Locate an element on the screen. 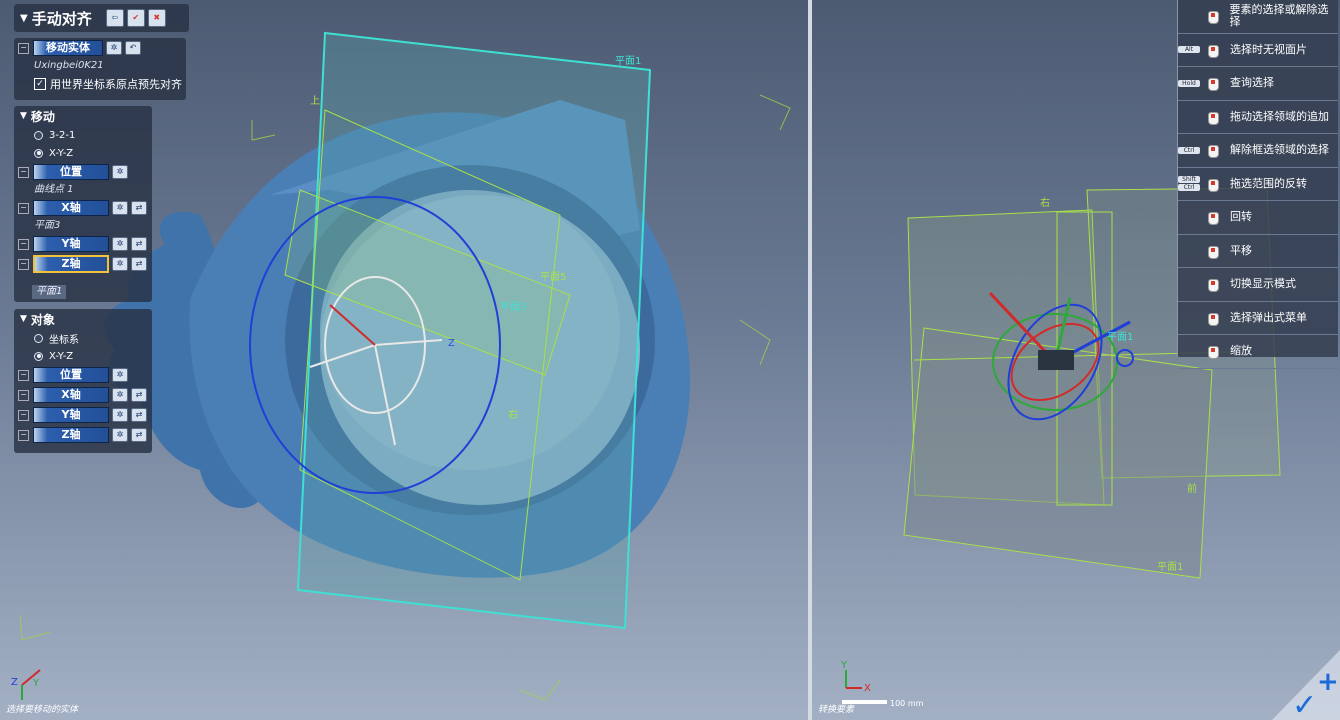 The width and height of the screenshot is (1340, 720). menu-item: 平移 is located at coordinates (1258, 251).